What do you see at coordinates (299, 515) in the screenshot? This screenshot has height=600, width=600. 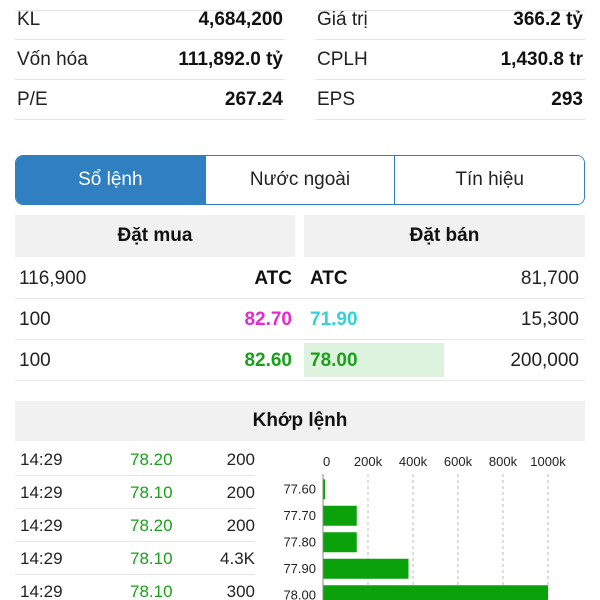 I see `y-tick-label: 77.70` at bounding box center [299, 515].